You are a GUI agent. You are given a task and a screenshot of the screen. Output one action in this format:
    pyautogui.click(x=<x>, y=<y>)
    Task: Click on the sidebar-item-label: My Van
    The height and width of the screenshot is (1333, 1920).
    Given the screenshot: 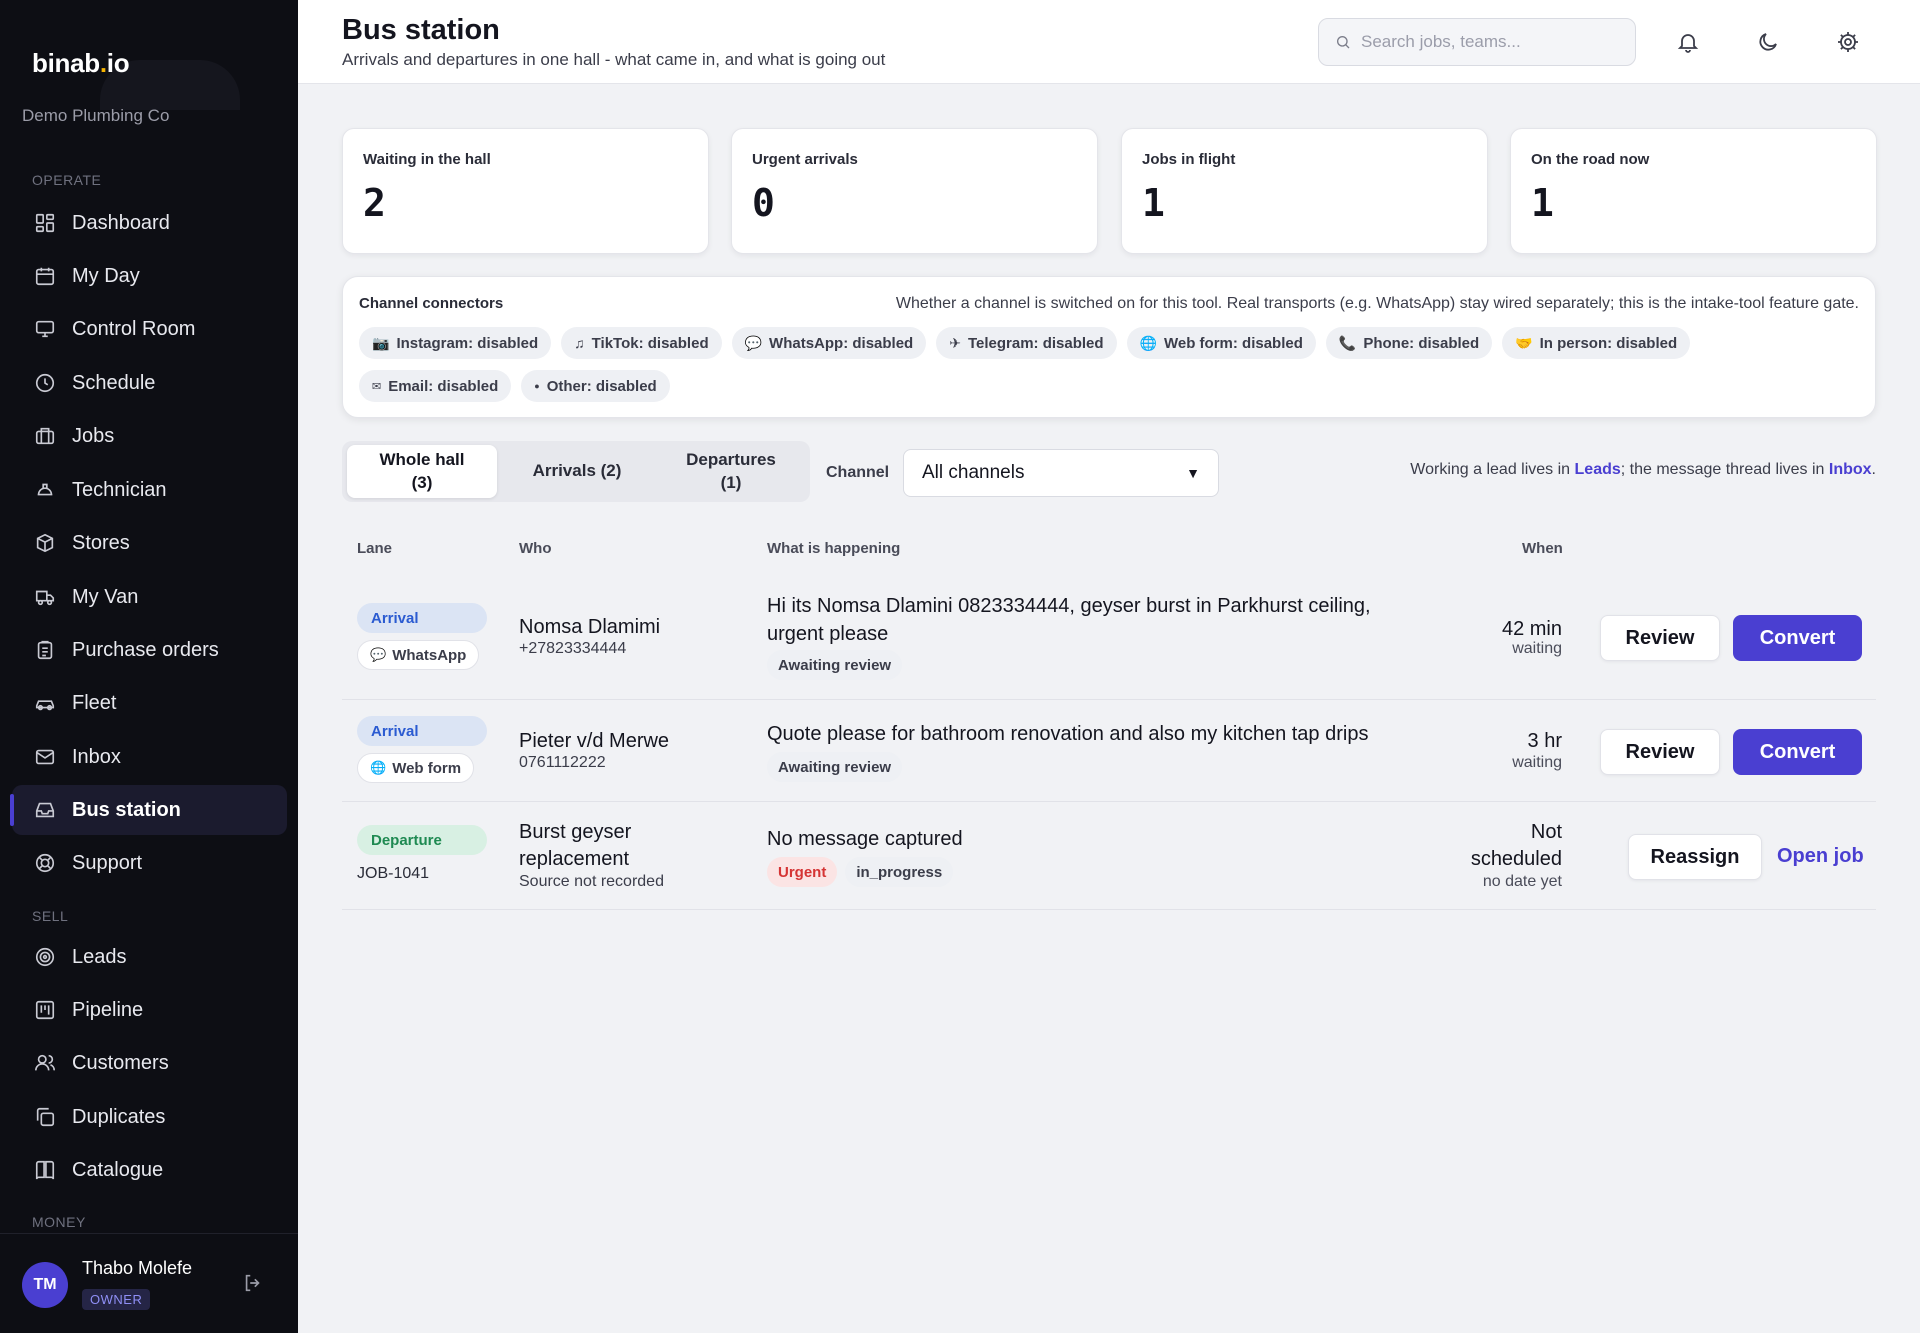 What is the action you would take?
    pyautogui.click(x=105, y=596)
    